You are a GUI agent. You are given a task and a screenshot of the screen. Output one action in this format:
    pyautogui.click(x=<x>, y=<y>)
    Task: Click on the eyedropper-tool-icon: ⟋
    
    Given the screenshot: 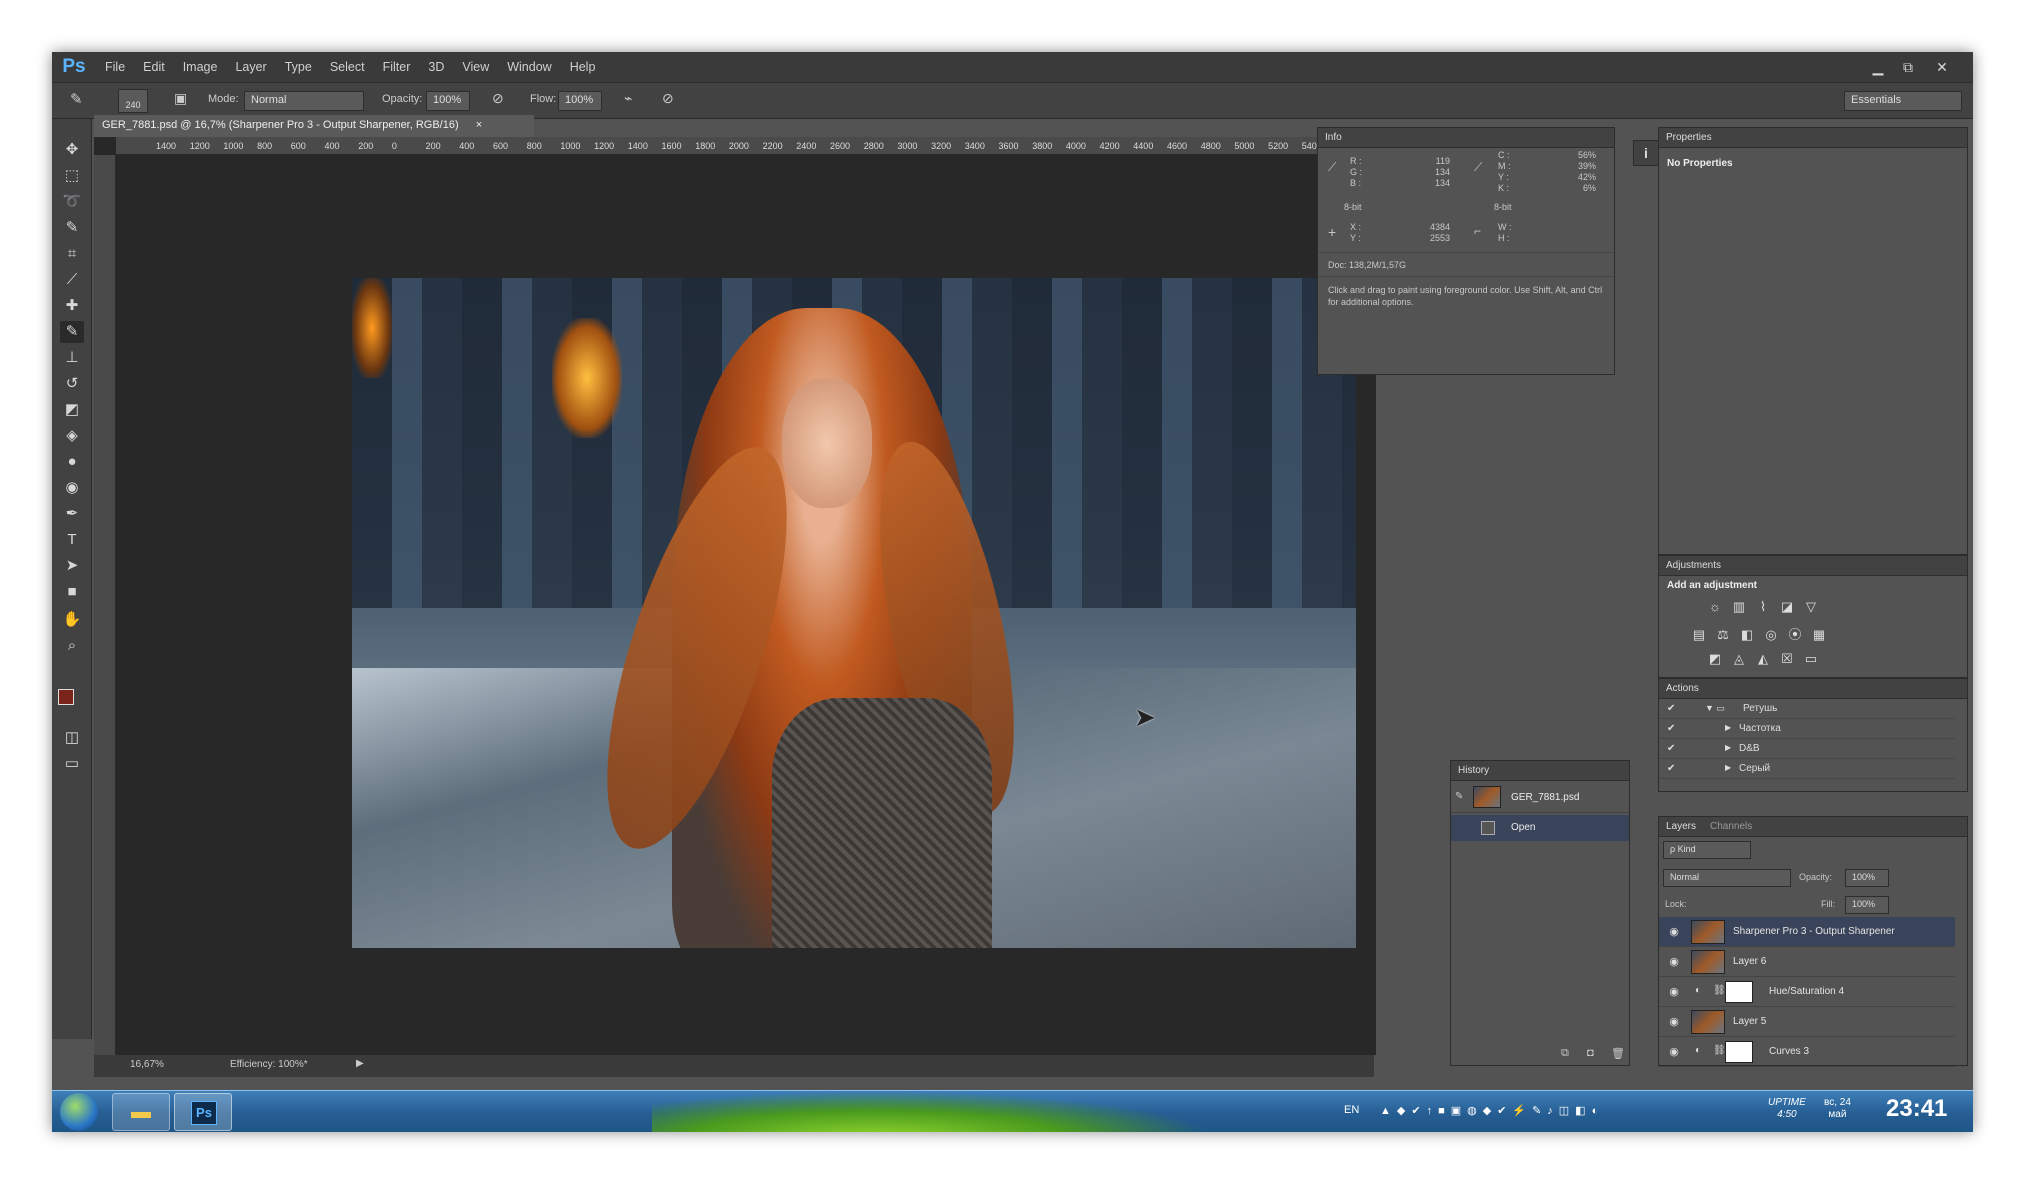 What is the action you would take?
    pyautogui.click(x=72, y=280)
    